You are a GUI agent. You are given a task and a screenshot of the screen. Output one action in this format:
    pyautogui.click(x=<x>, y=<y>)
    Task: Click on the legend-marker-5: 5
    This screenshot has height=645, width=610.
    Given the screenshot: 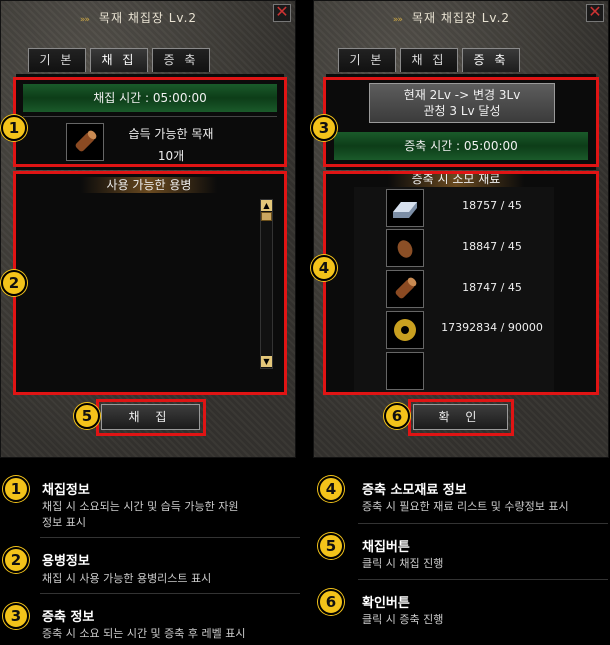 What is the action you would take?
    pyautogui.click(x=331, y=546)
    